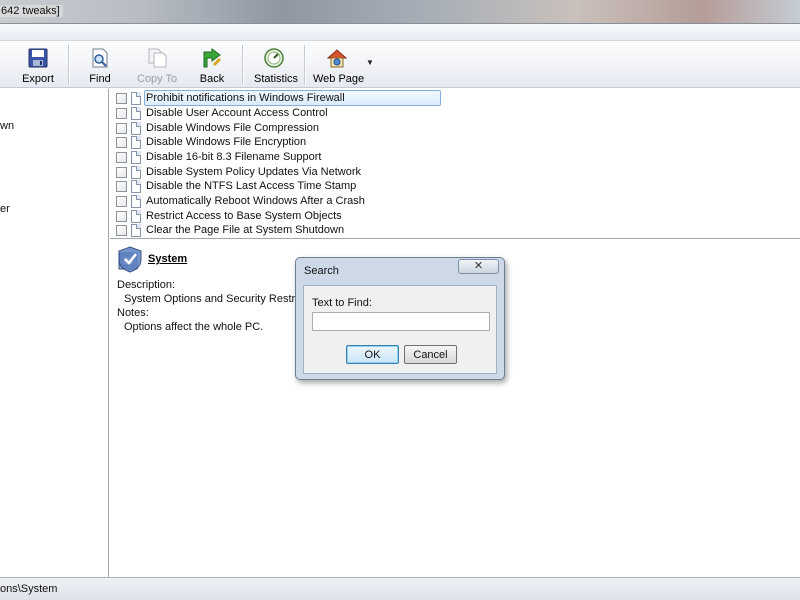  I want to click on statistics-button: Statistics, so click(276, 65).